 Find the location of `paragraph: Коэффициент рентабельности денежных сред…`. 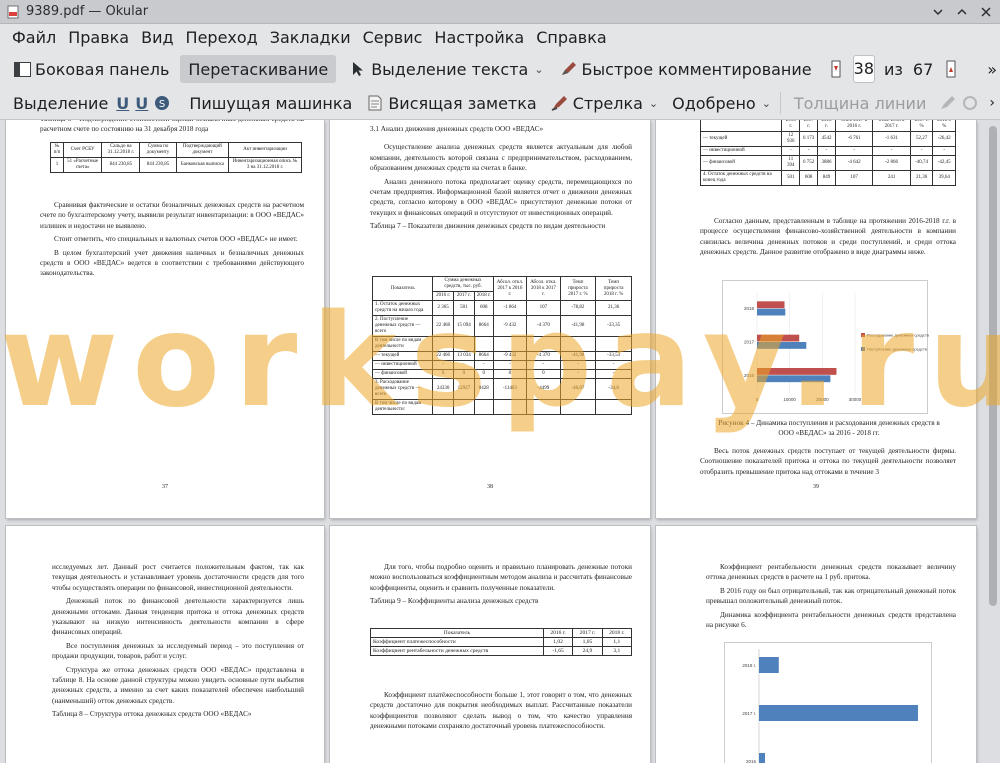

paragraph: Коэффициент рентабельности денежных сред… is located at coordinates (831, 572).